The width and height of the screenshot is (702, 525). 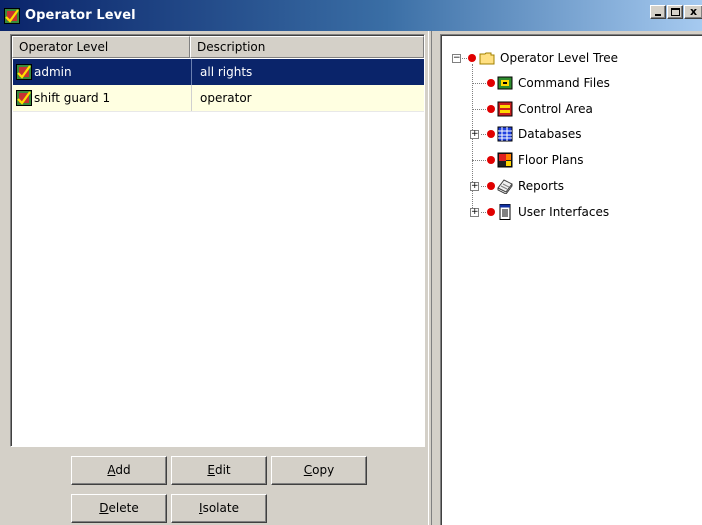 What do you see at coordinates (72, 98) in the screenshot?
I see `operator-level-name: shift guard 1` at bounding box center [72, 98].